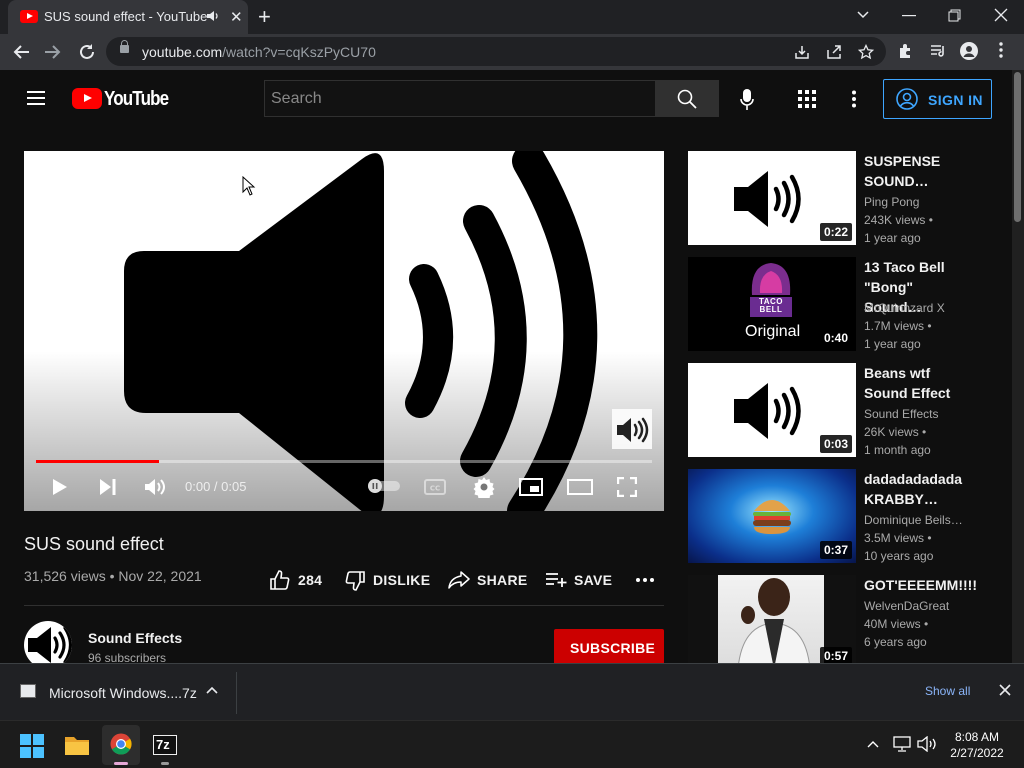 The width and height of the screenshot is (1024, 768). I want to click on play-icon, so click(60, 487).